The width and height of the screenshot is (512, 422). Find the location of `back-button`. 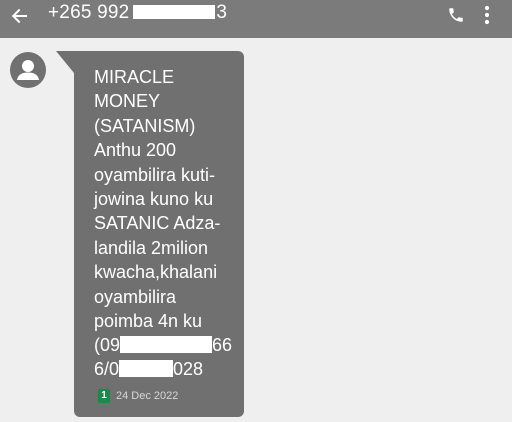

back-button is located at coordinates (19, 16).